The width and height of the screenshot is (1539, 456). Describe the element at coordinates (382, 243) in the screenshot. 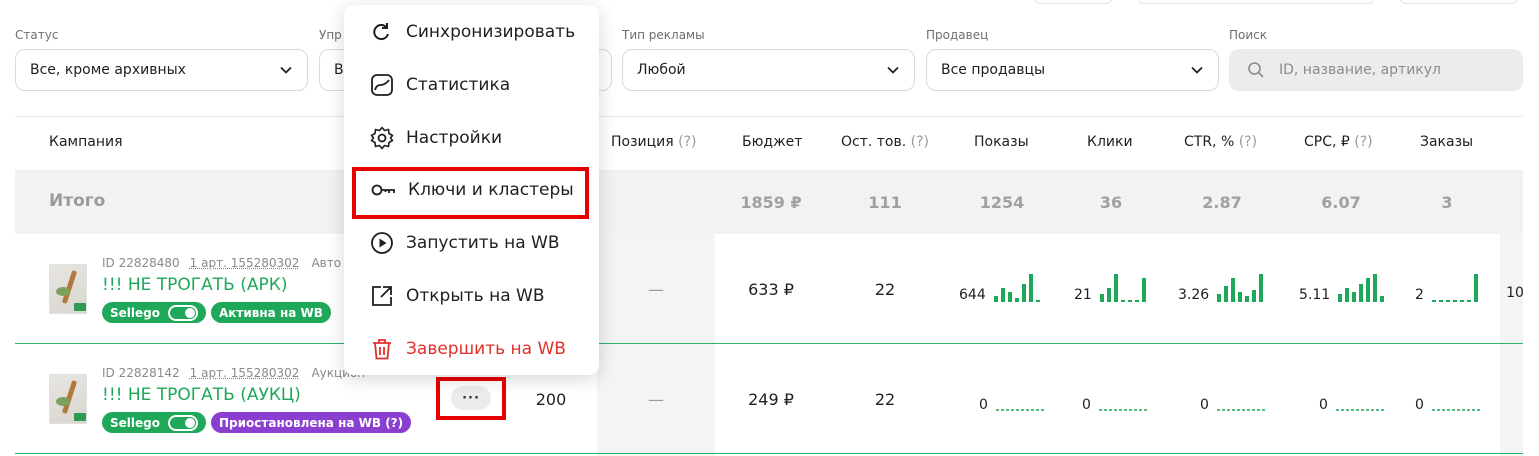

I see `play-icon` at that location.